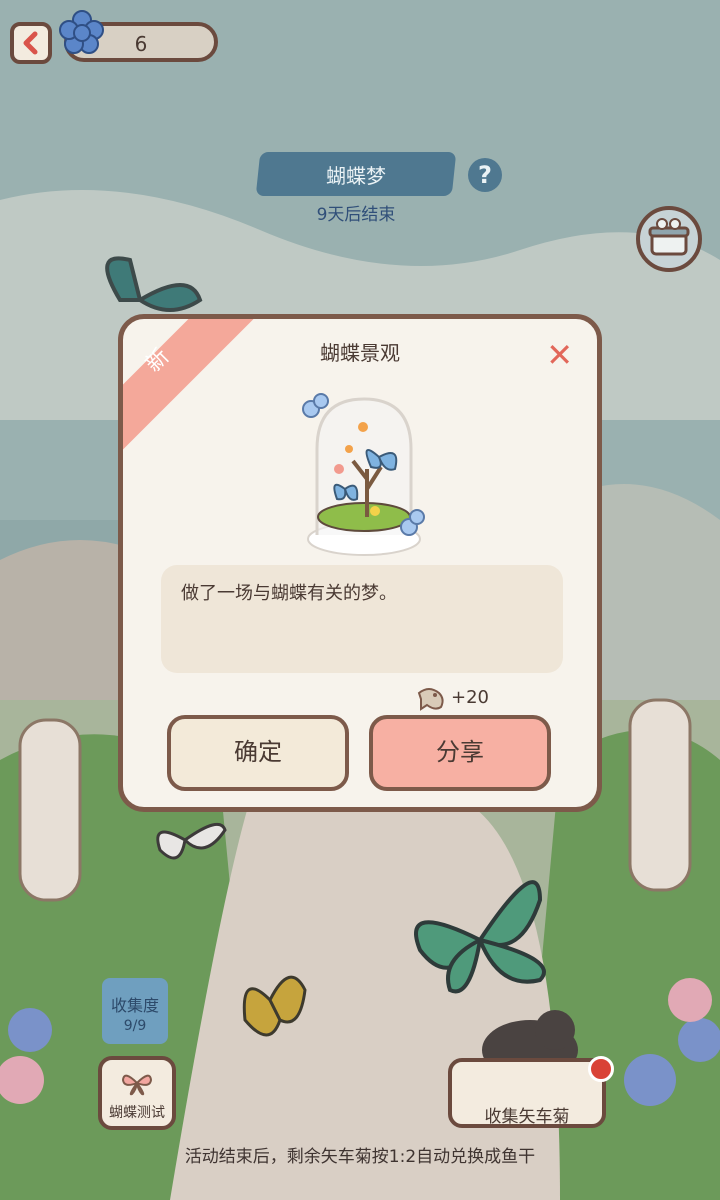 The width and height of the screenshot is (720, 1200). What do you see at coordinates (135, 1026) in the screenshot?
I see `collection-value: 9/9` at bounding box center [135, 1026].